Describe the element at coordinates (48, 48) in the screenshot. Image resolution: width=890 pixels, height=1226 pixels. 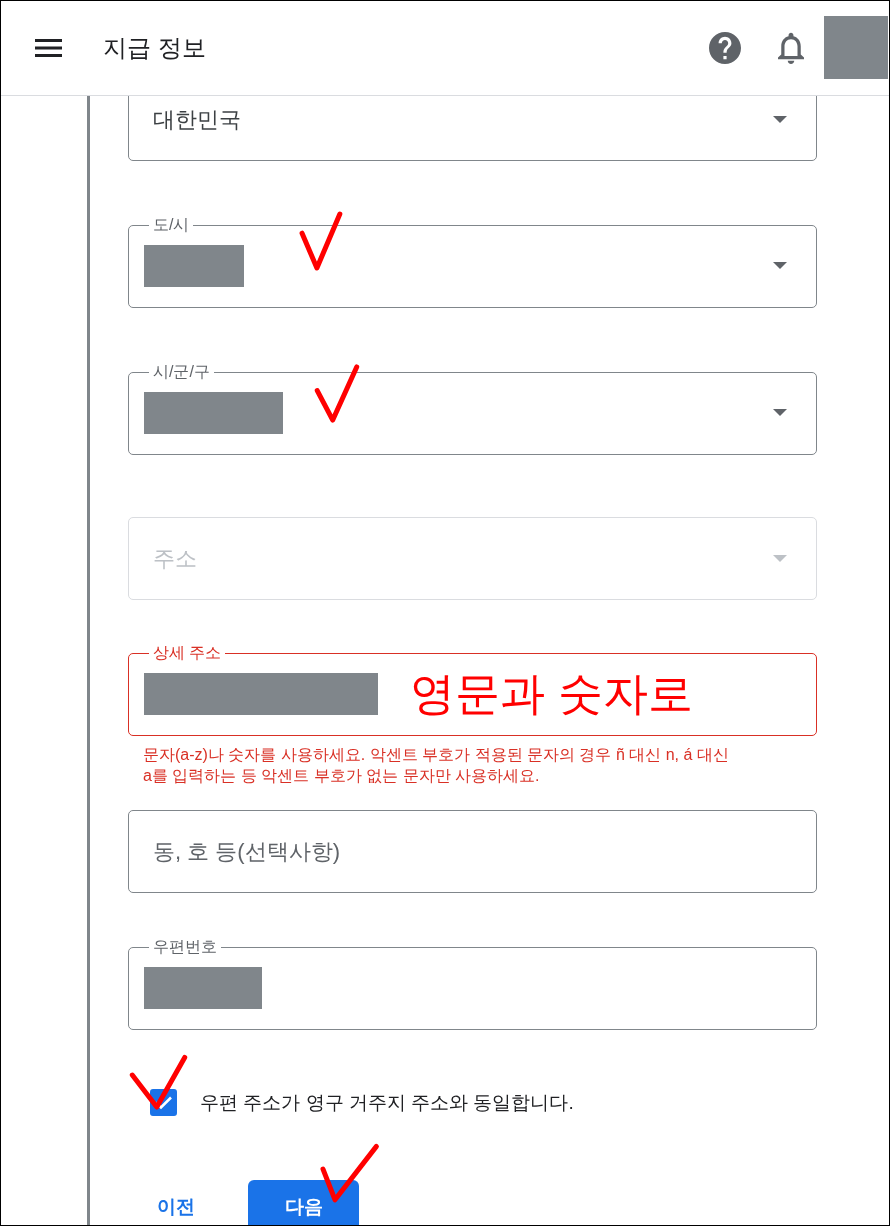
I see `menu-icon` at that location.